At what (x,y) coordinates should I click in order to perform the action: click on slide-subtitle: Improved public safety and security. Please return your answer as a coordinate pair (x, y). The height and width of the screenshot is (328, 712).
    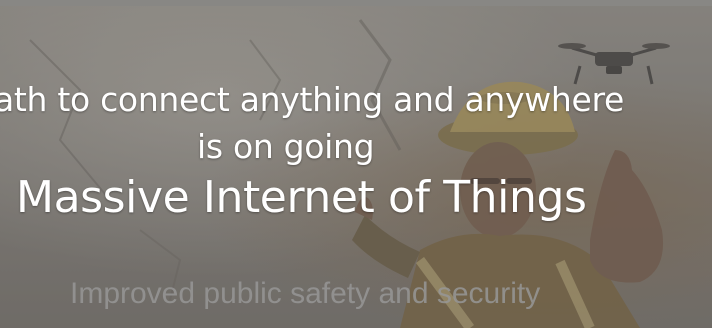
    Looking at the image, I should click on (305, 293).